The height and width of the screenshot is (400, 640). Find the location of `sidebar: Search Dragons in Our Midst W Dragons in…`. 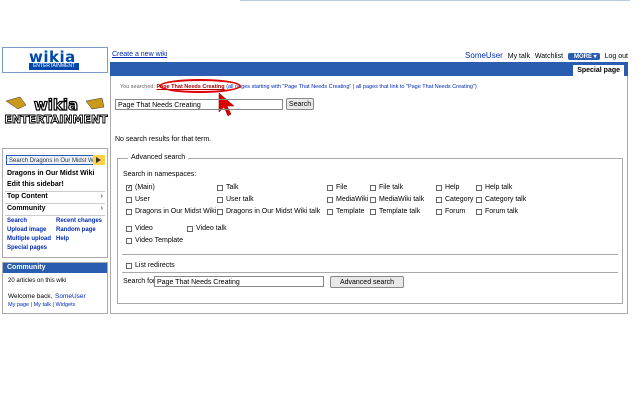

sidebar: Search Dragons in Our Midst W Dragons in… is located at coordinates (55, 203).